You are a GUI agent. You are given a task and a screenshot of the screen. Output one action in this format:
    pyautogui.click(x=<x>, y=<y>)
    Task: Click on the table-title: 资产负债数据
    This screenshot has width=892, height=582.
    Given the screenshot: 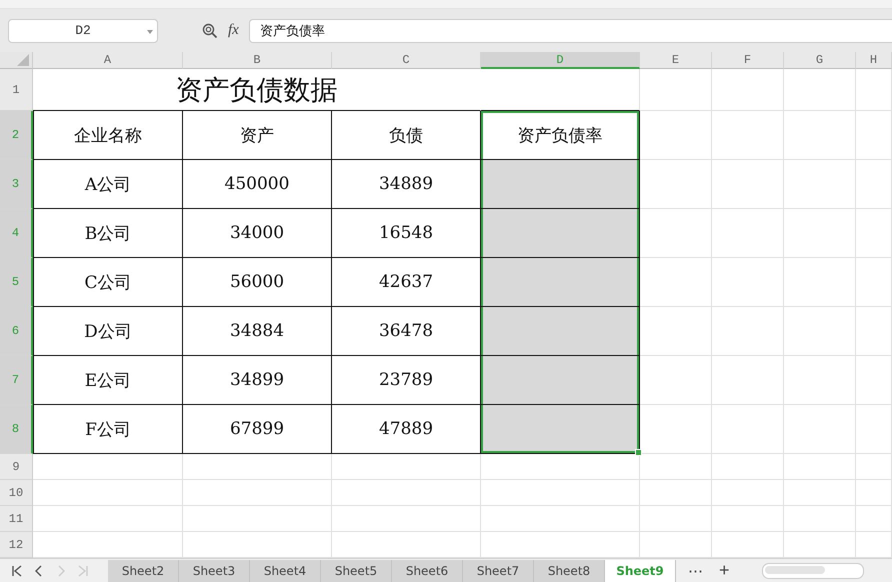 What is the action you would take?
    pyautogui.click(x=257, y=90)
    